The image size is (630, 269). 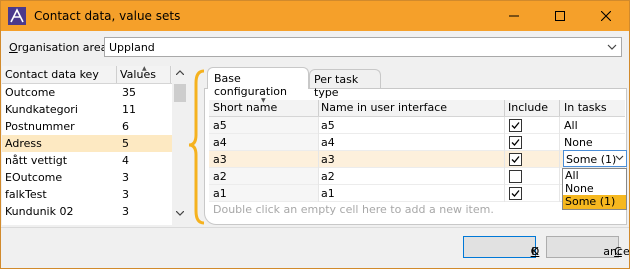 I want to click on column-header-in-tasks: In tasks, so click(x=585, y=107).